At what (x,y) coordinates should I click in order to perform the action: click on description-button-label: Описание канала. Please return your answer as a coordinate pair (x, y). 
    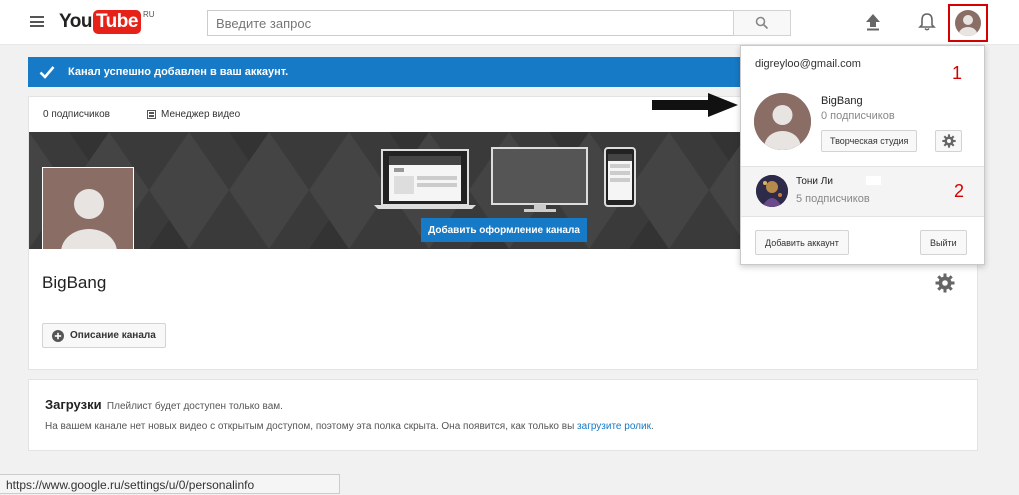
    Looking at the image, I should click on (113, 335).